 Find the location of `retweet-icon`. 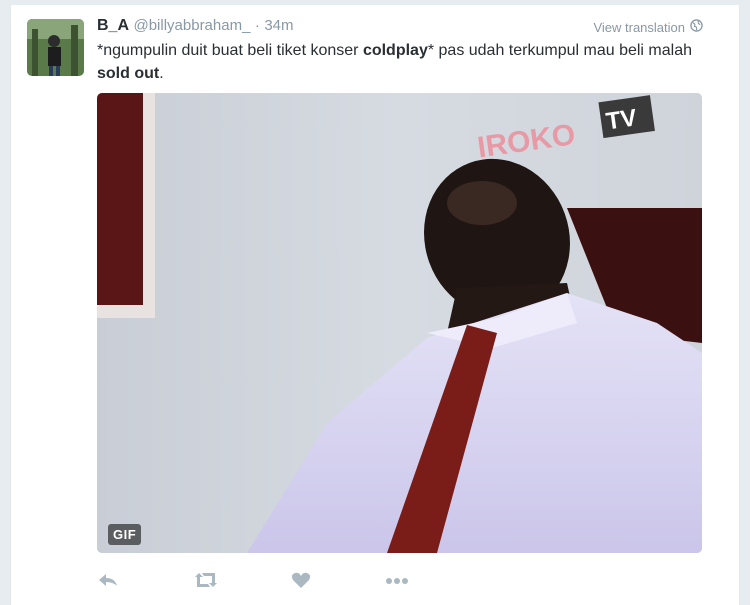

retweet-icon is located at coordinates (206, 582).